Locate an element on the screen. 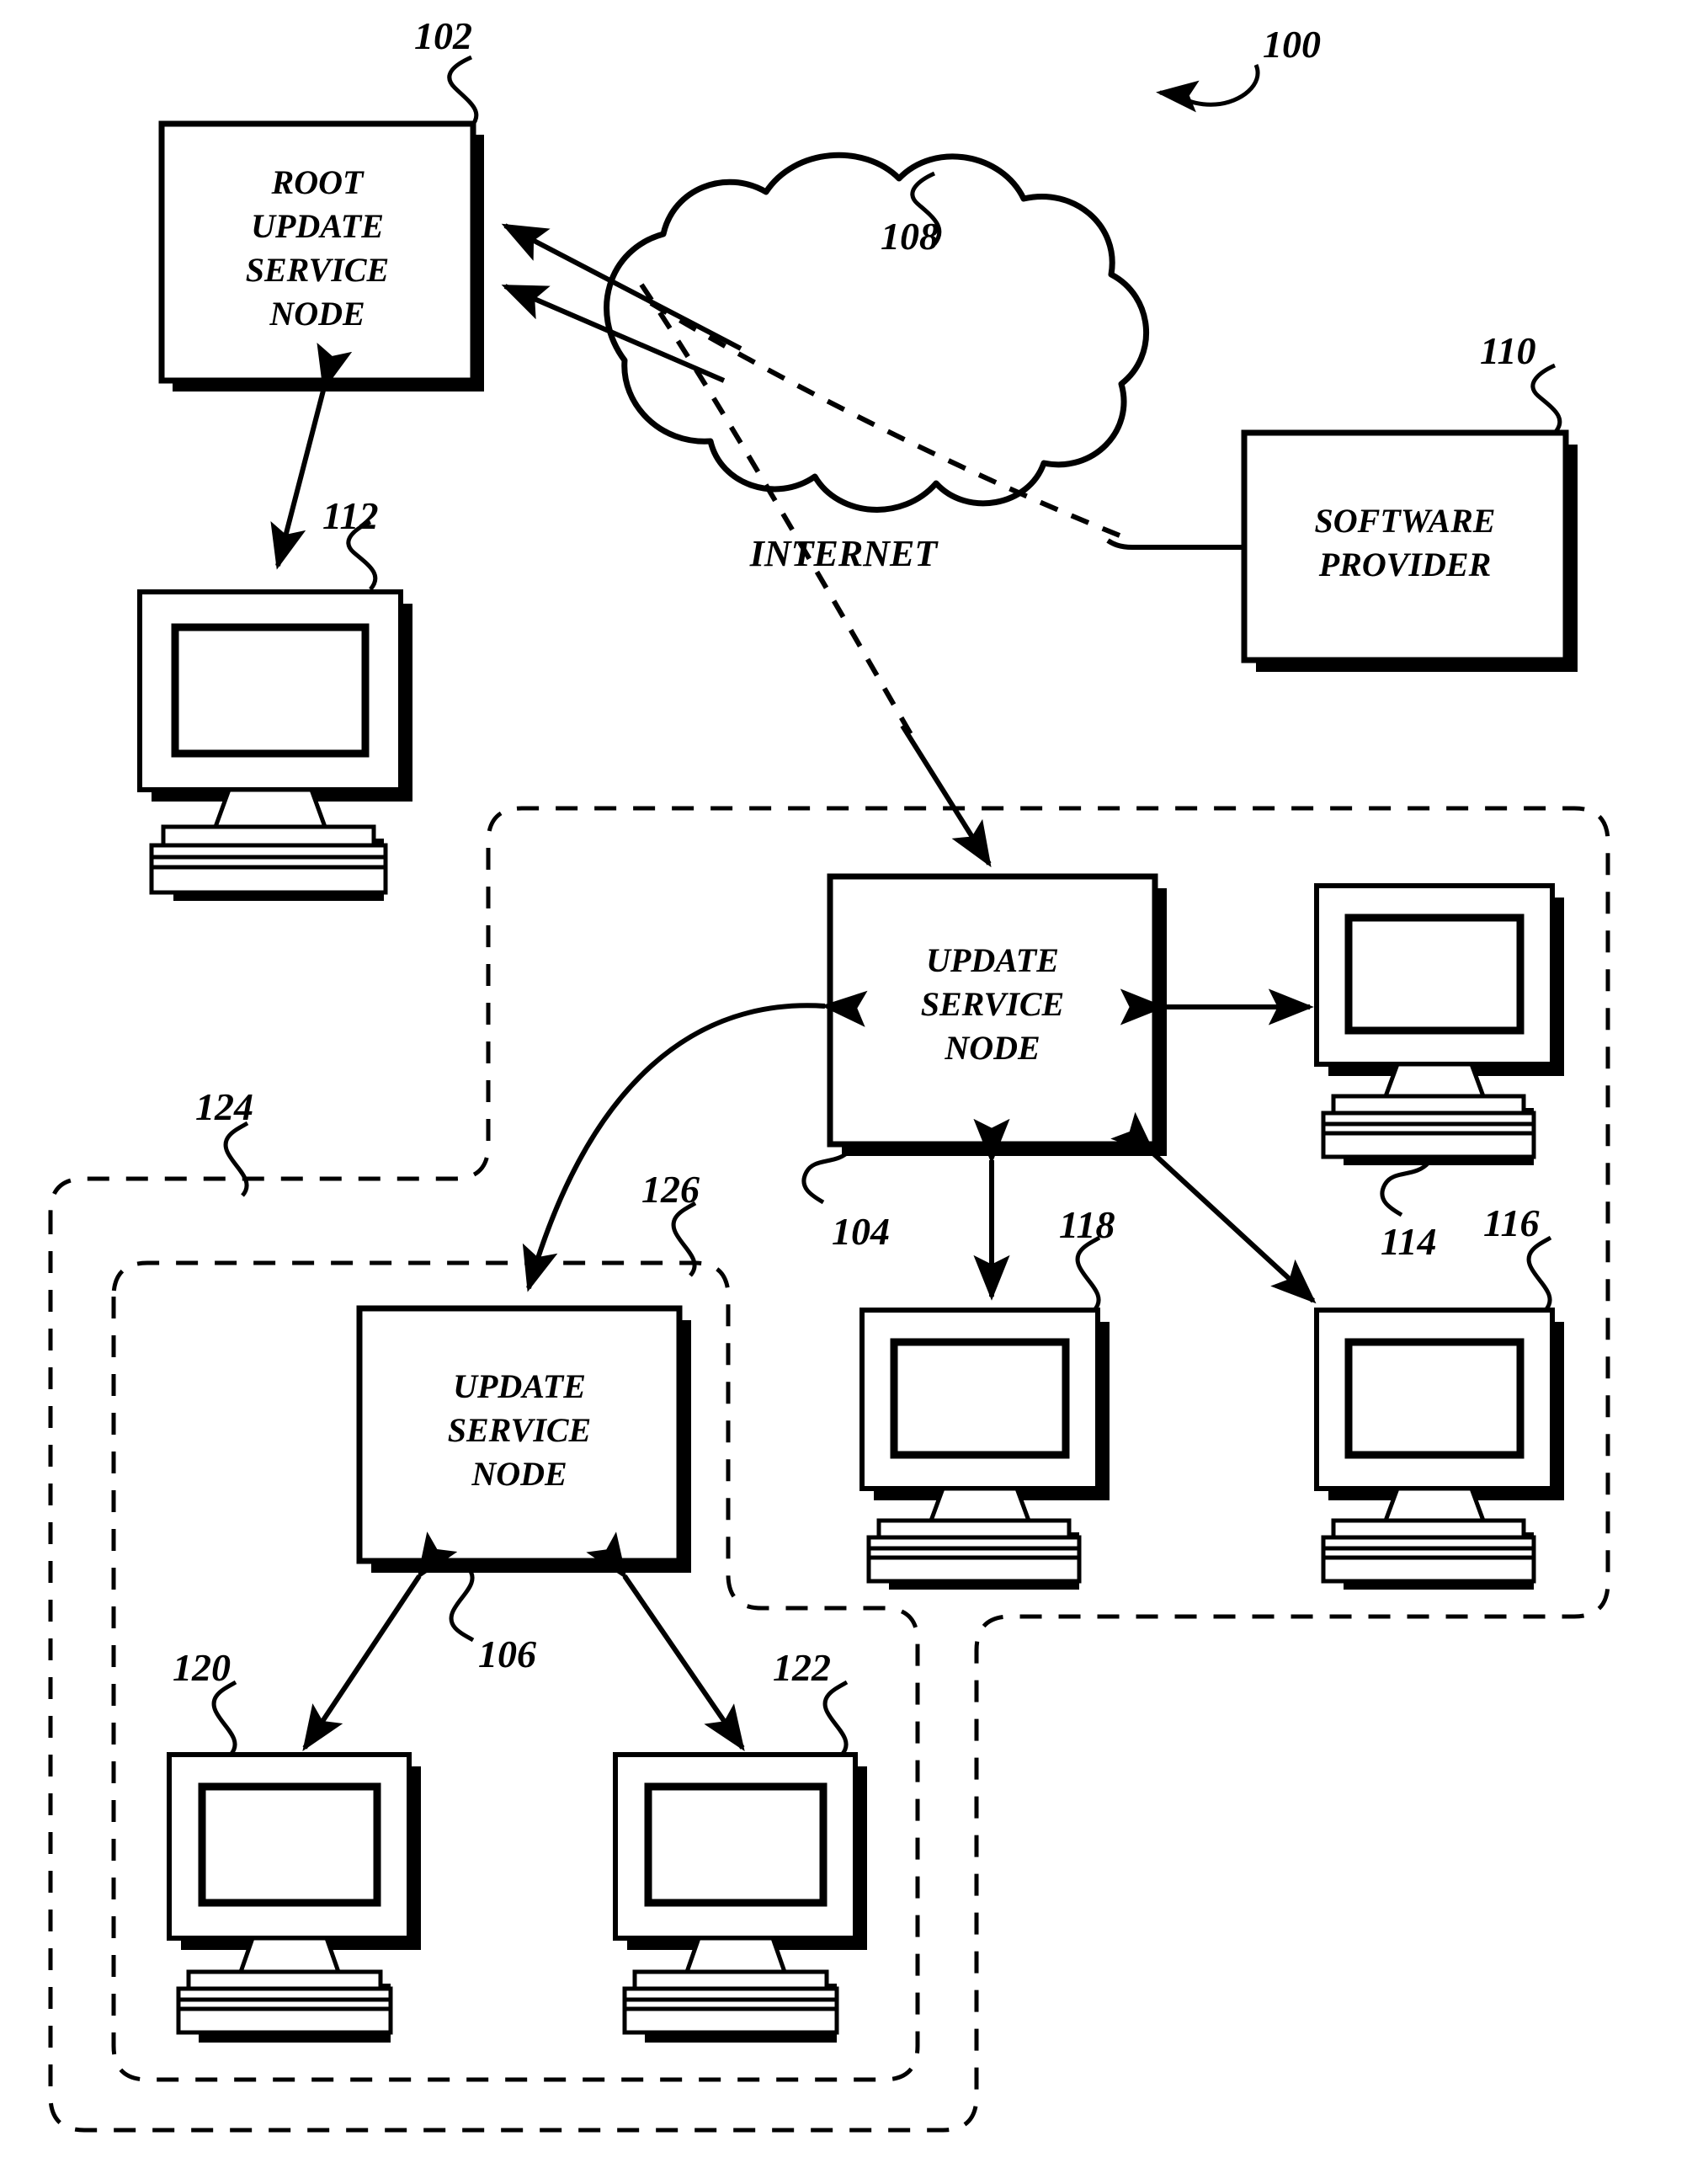 The width and height of the screenshot is (1687, 2184). arrow-usn104-to-client116 is located at coordinates (1213, 1207).